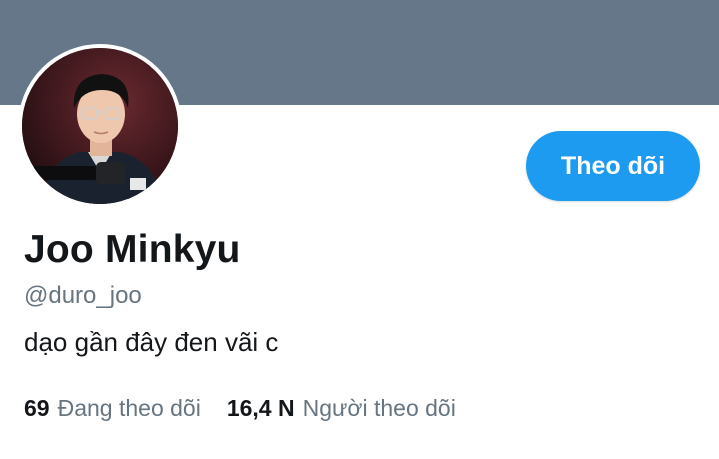 The height and width of the screenshot is (459, 719). What do you see at coordinates (132, 249) in the screenshot?
I see `profile-name: Joo Minkyu` at bounding box center [132, 249].